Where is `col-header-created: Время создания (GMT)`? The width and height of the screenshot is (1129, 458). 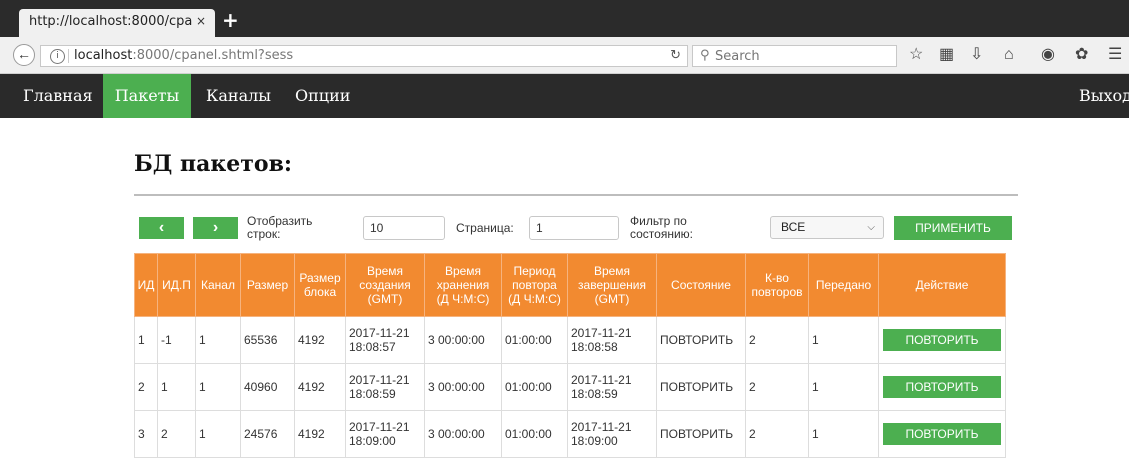
col-header-created: Время создания (GMT) is located at coordinates (385, 285).